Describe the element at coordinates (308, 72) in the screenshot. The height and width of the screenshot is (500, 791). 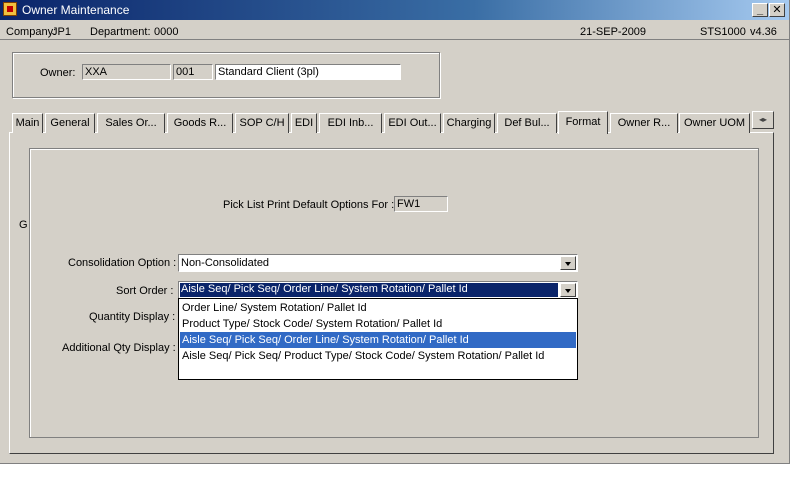
I see `owner-name-field: Standard Client (3pl)` at that location.